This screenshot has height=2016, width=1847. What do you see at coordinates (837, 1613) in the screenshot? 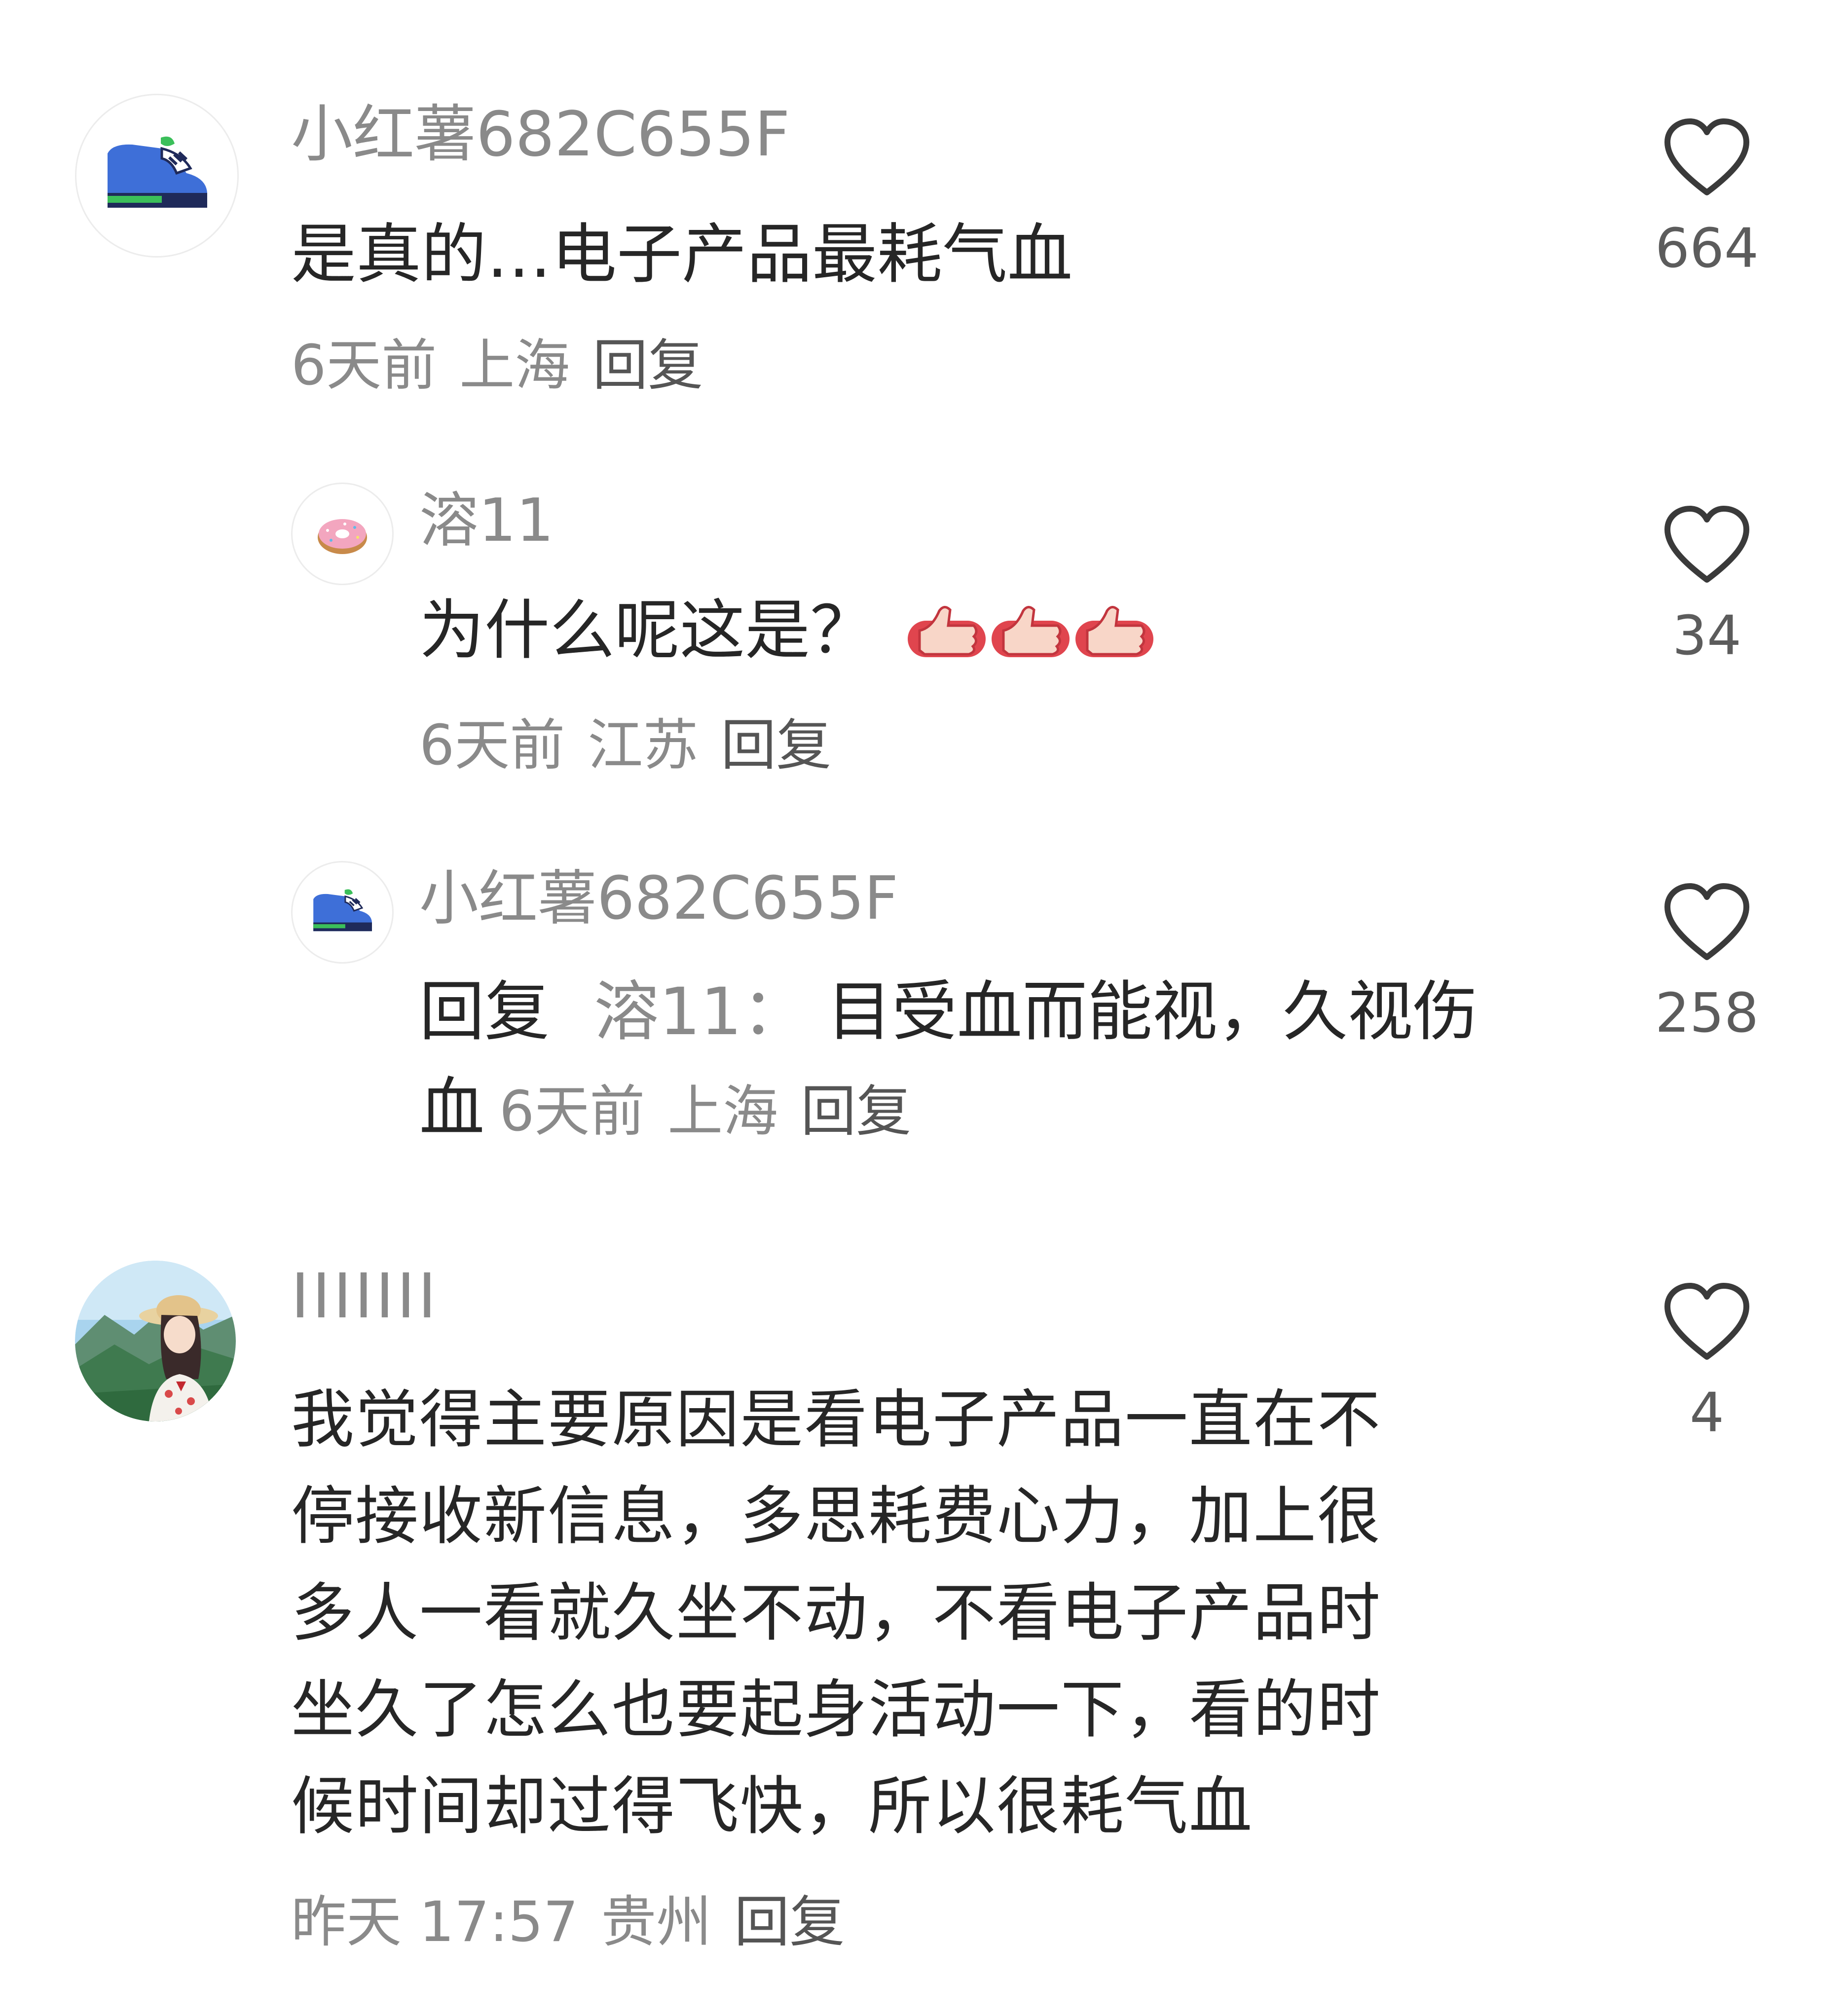
I see `comment-text-line: 多人一看就久坐不动，不看电子产品时` at bounding box center [837, 1613].